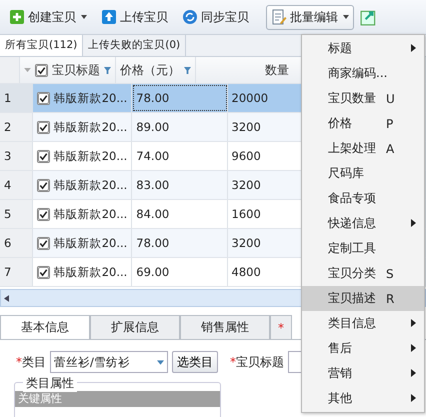  What do you see at coordinates (16, 185) in the screenshot?
I see `row-number: 4` at bounding box center [16, 185].